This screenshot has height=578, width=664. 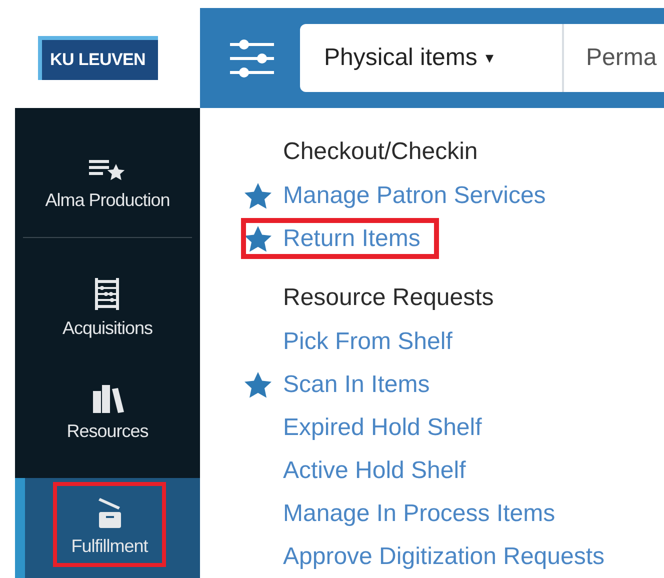 I want to click on menu-link: Manage Patron Services, so click(x=403, y=195).